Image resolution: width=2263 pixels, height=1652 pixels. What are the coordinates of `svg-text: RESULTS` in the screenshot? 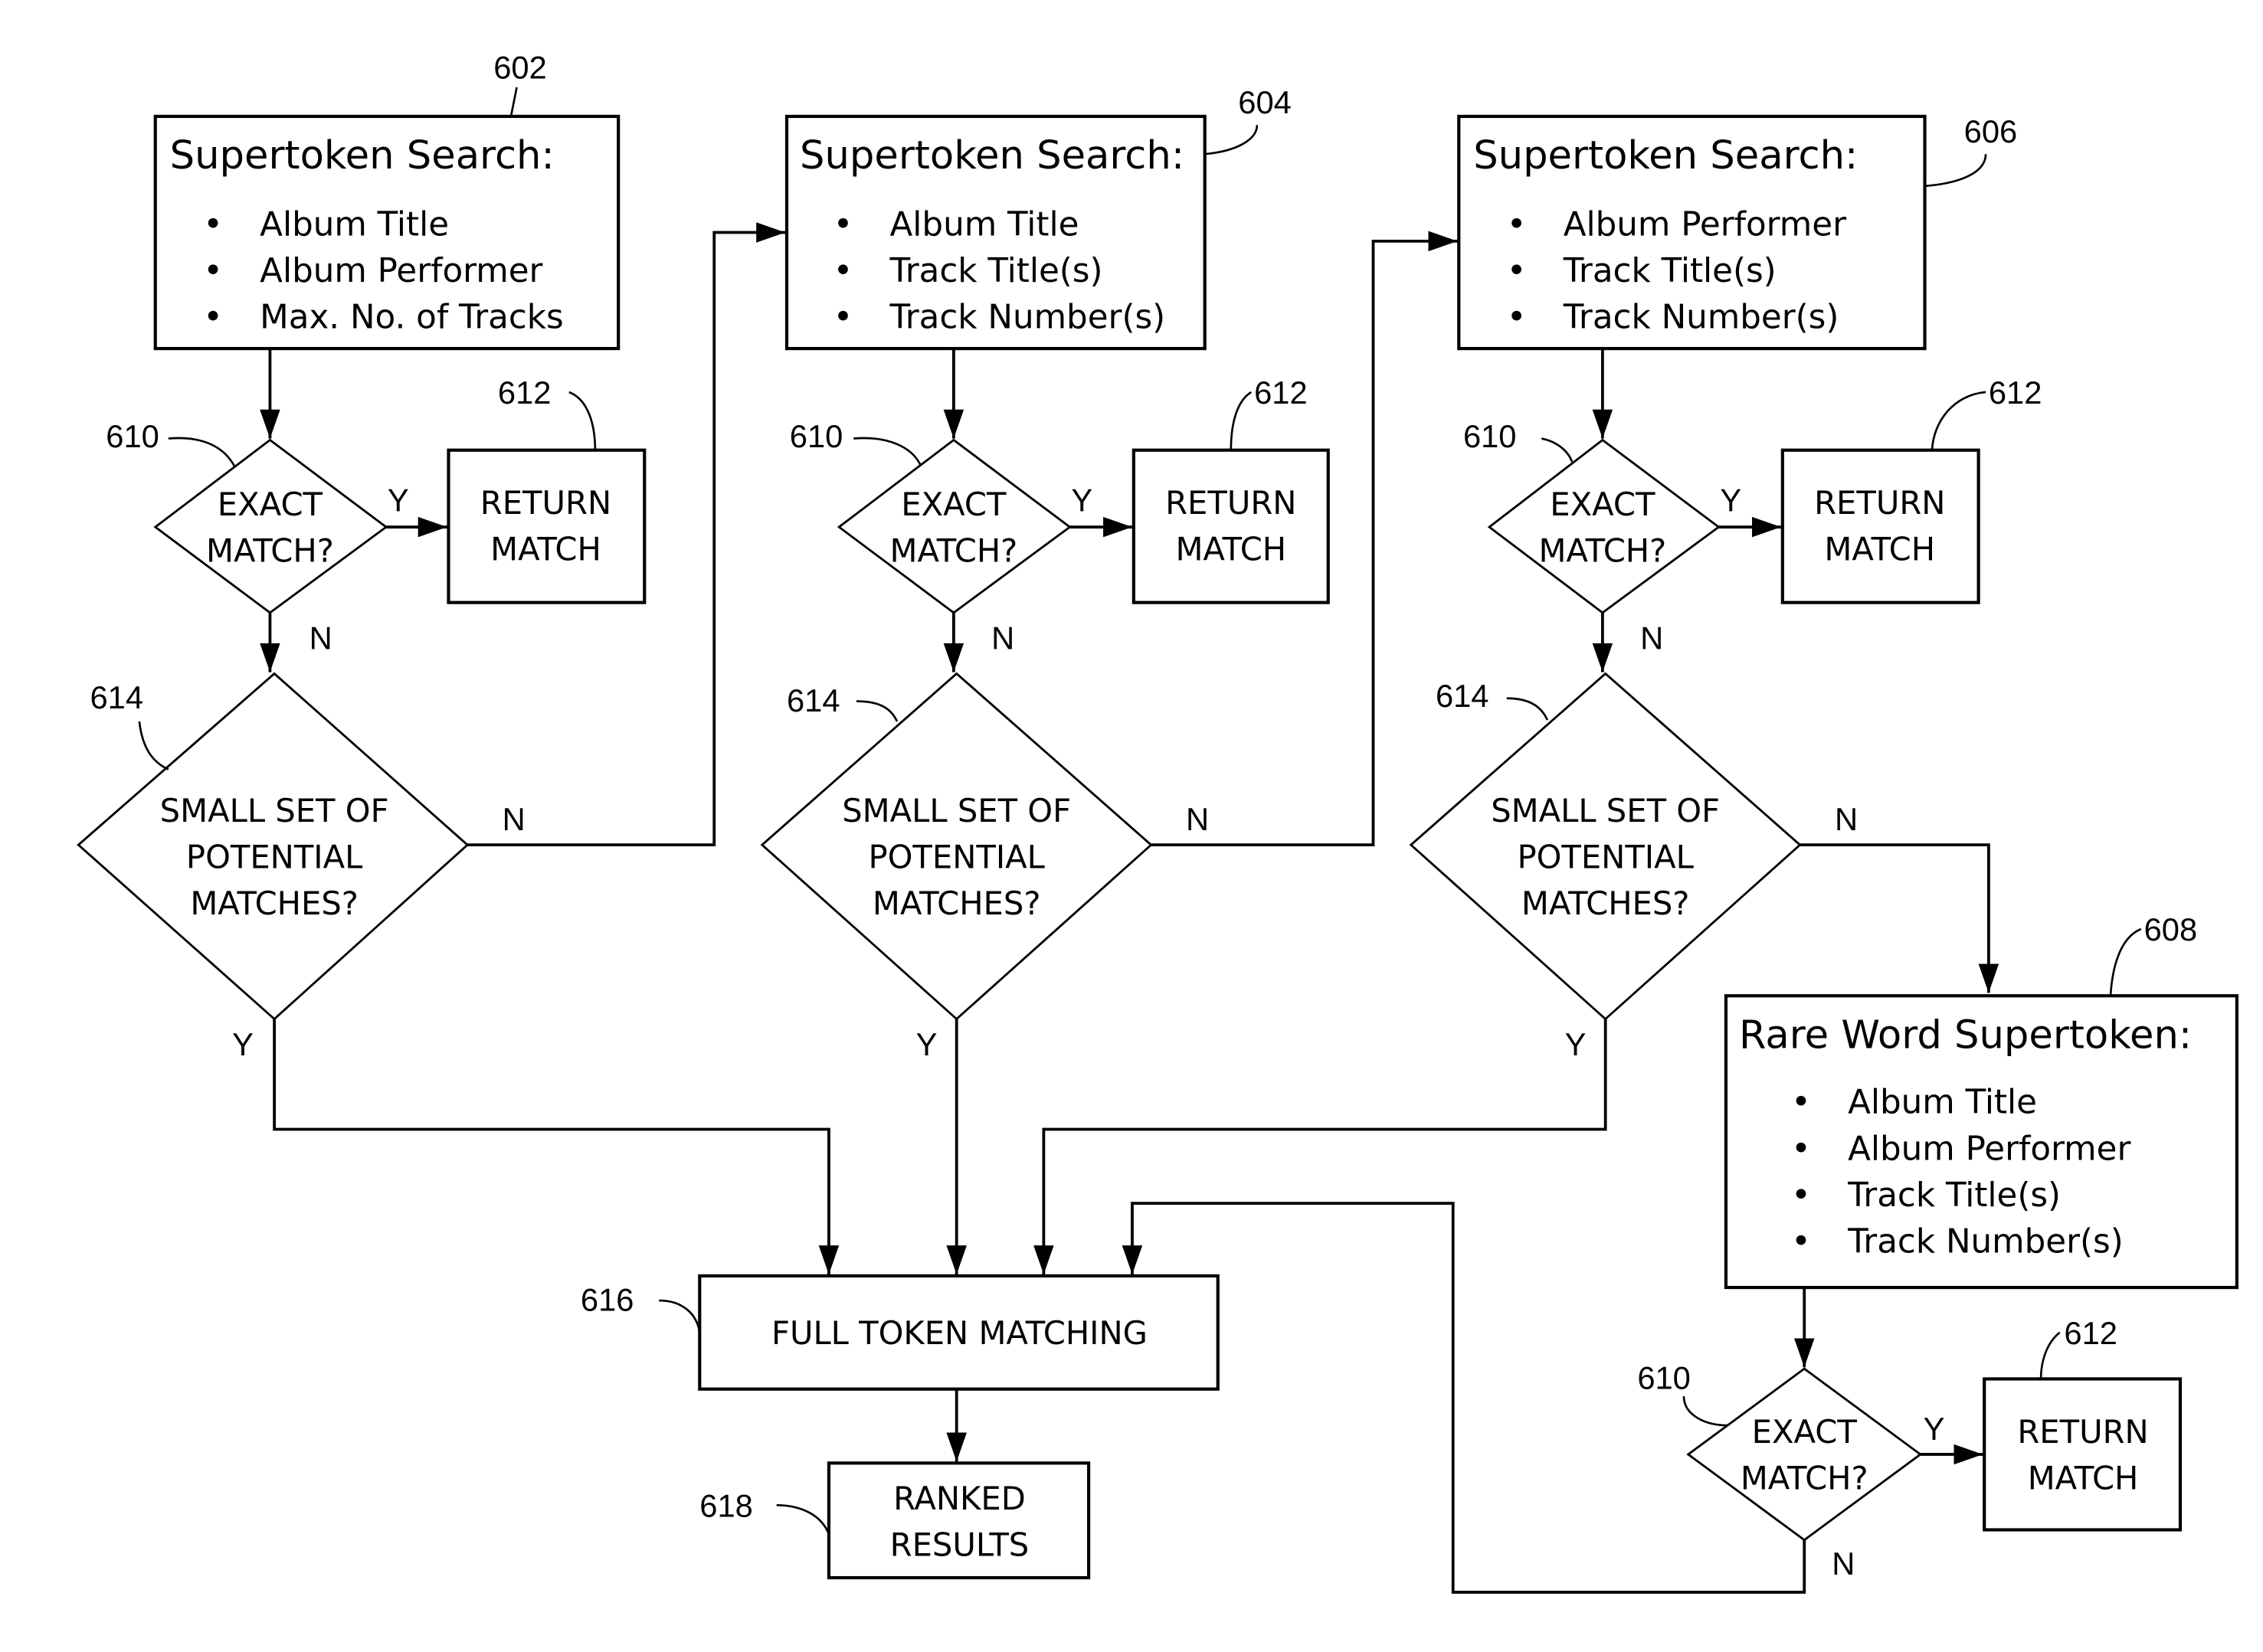 It's located at (960, 1545).